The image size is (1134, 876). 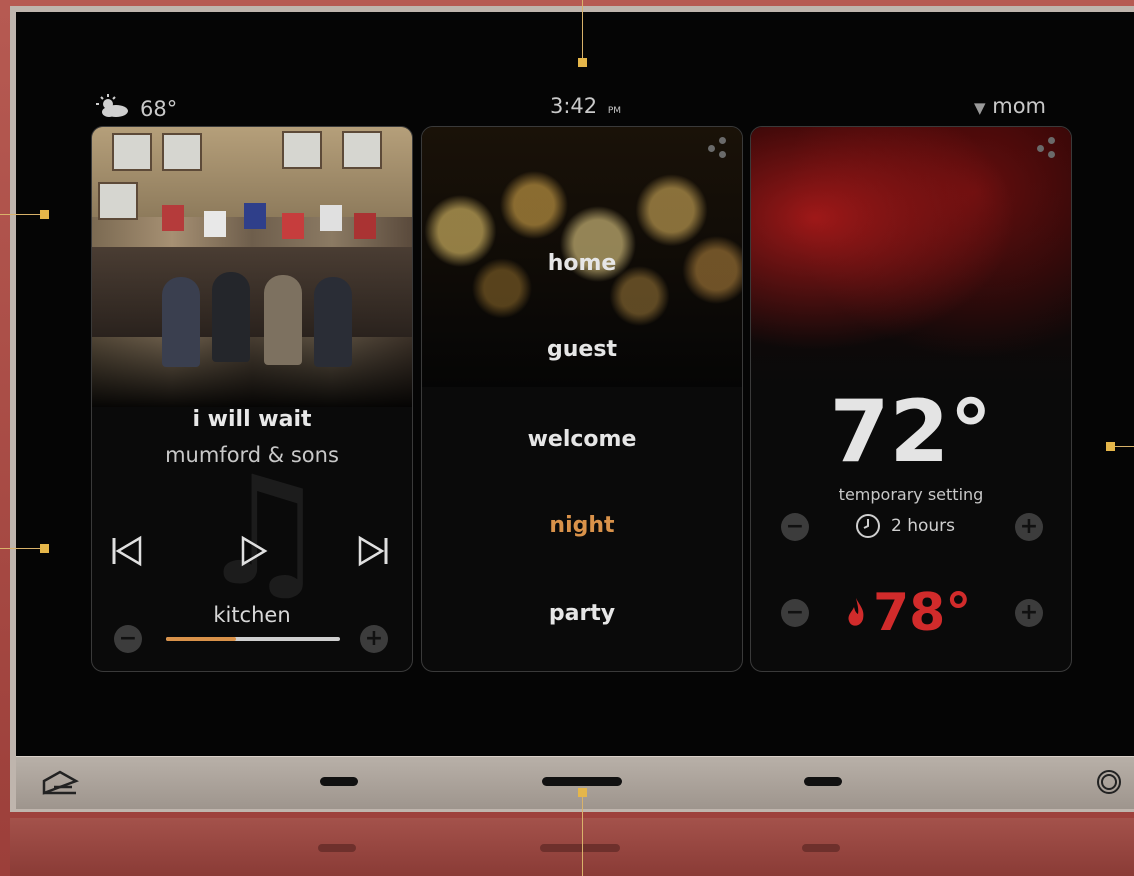 I want to click on scene-item-party: party, so click(x=582, y=613).